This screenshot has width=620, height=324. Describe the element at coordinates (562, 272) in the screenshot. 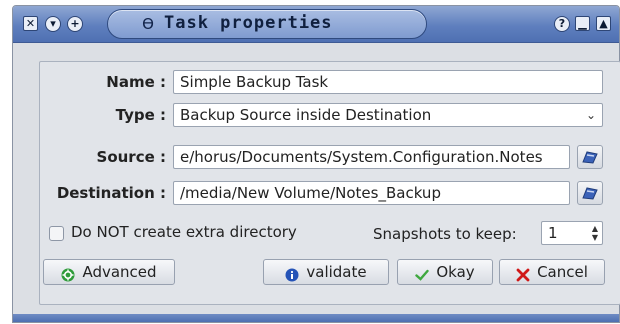

I see `cancel-button-label: Cancel` at that location.